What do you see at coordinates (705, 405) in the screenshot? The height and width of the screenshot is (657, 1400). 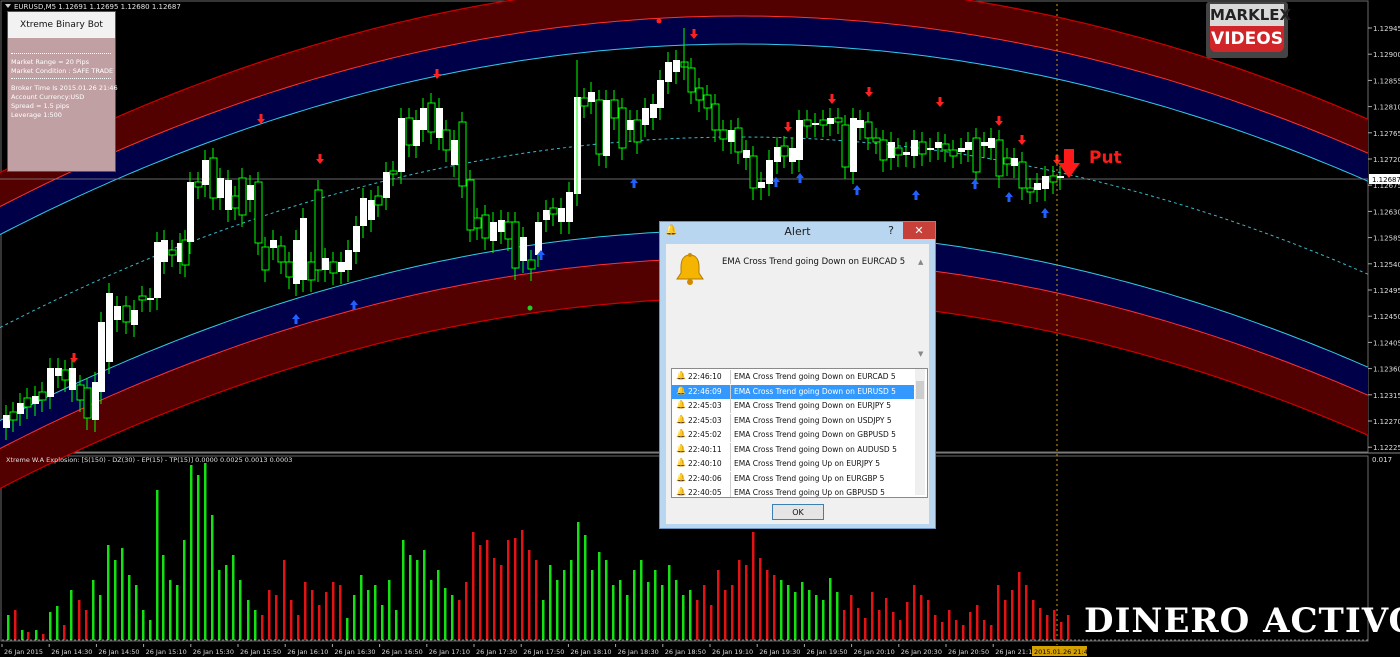 I see `alert-time: 22:45:03` at bounding box center [705, 405].